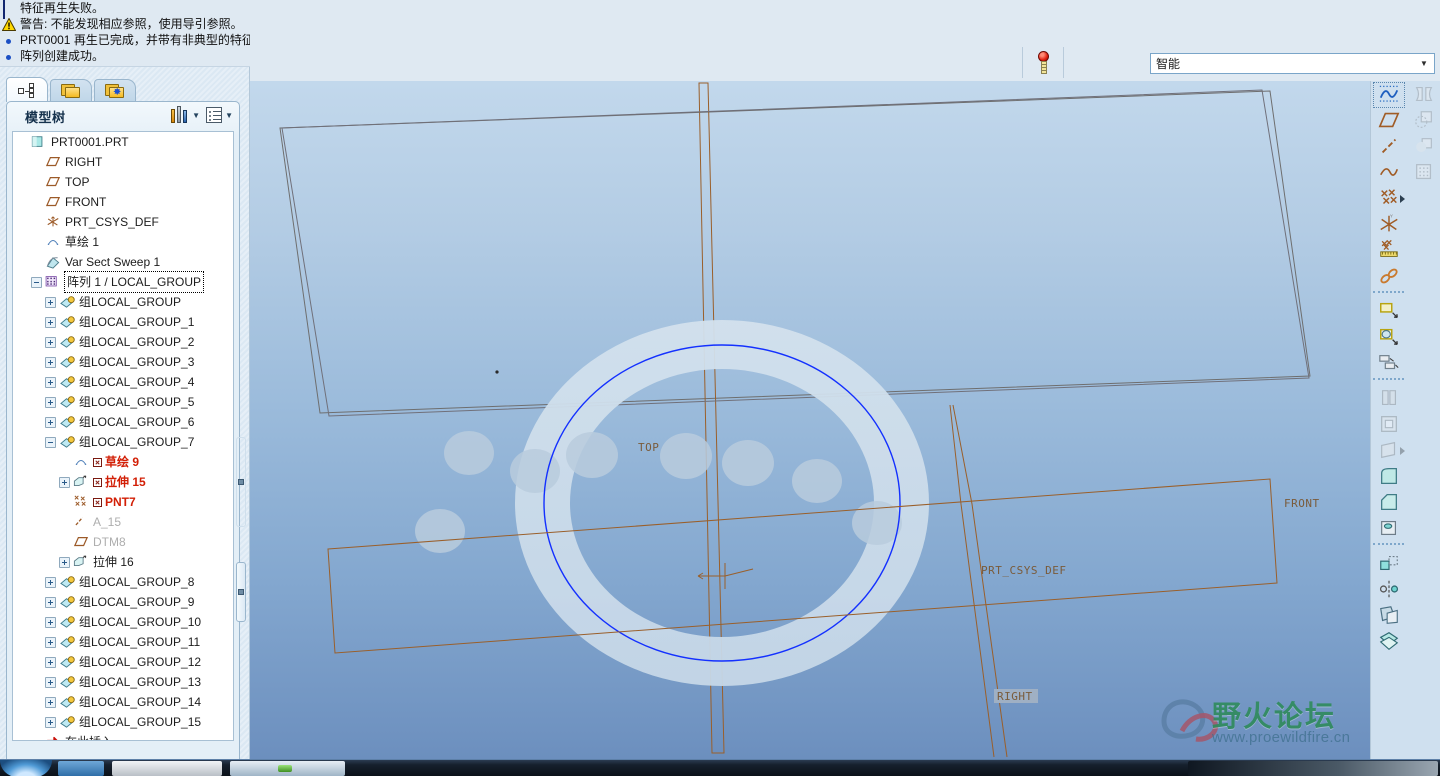  I want to click on tree-item: 草绘 1, so click(123, 242).